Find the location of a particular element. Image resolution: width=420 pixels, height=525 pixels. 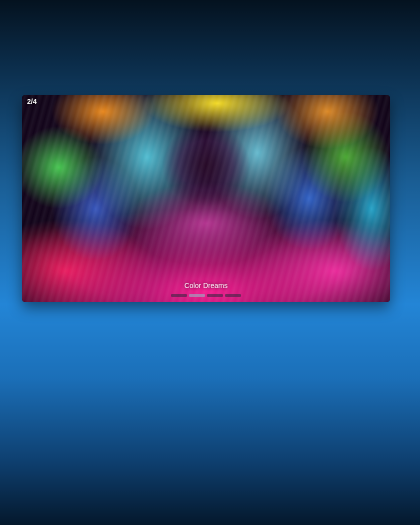

slide-caption: Color Dreams is located at coordinates (206, 286).